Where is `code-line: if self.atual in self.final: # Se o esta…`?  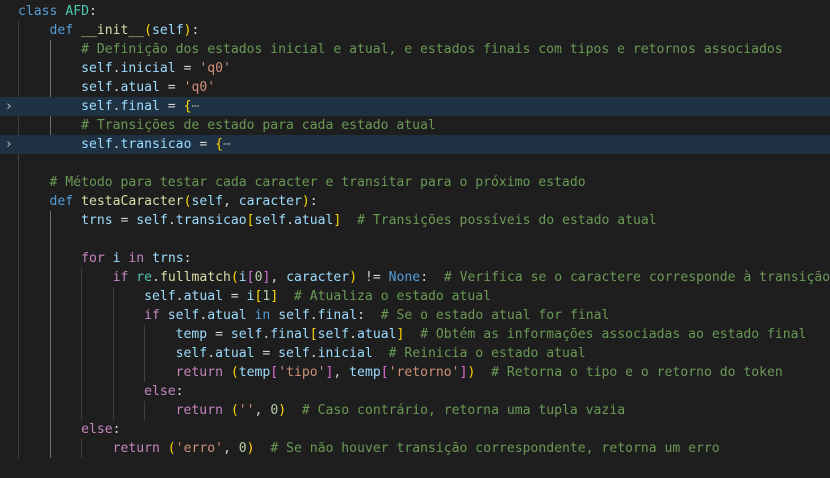 code-line: if self.atual in self.final: # Se o esta… is located at coordinates (415, 315).